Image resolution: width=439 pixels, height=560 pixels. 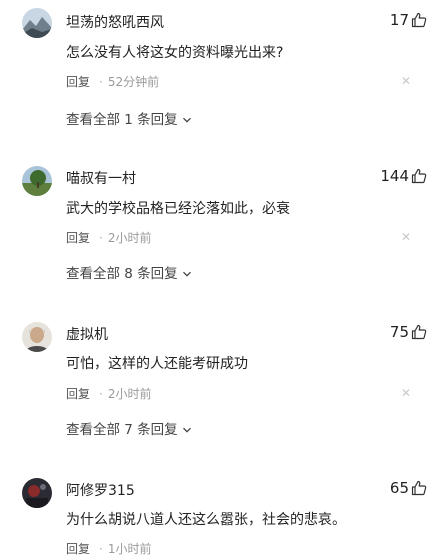 What do you see at coordinates (206, 520) in the screenshot?
I see `comment-text: 为什么胡说八道人还这么嚣张，社会的悲哀。` at bounding box center [206, 520].